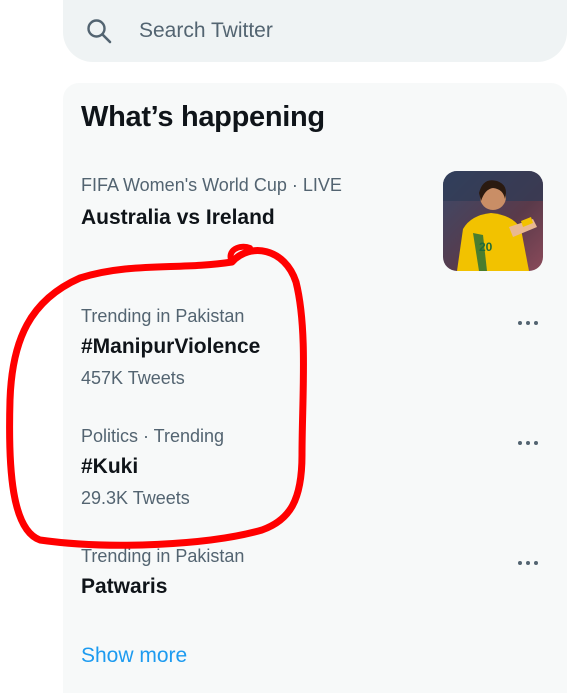  What do you see at coordinates (124, 586) in the screenshot?
I see `trend-name: Patwaris` at bounding box center [124, 586].